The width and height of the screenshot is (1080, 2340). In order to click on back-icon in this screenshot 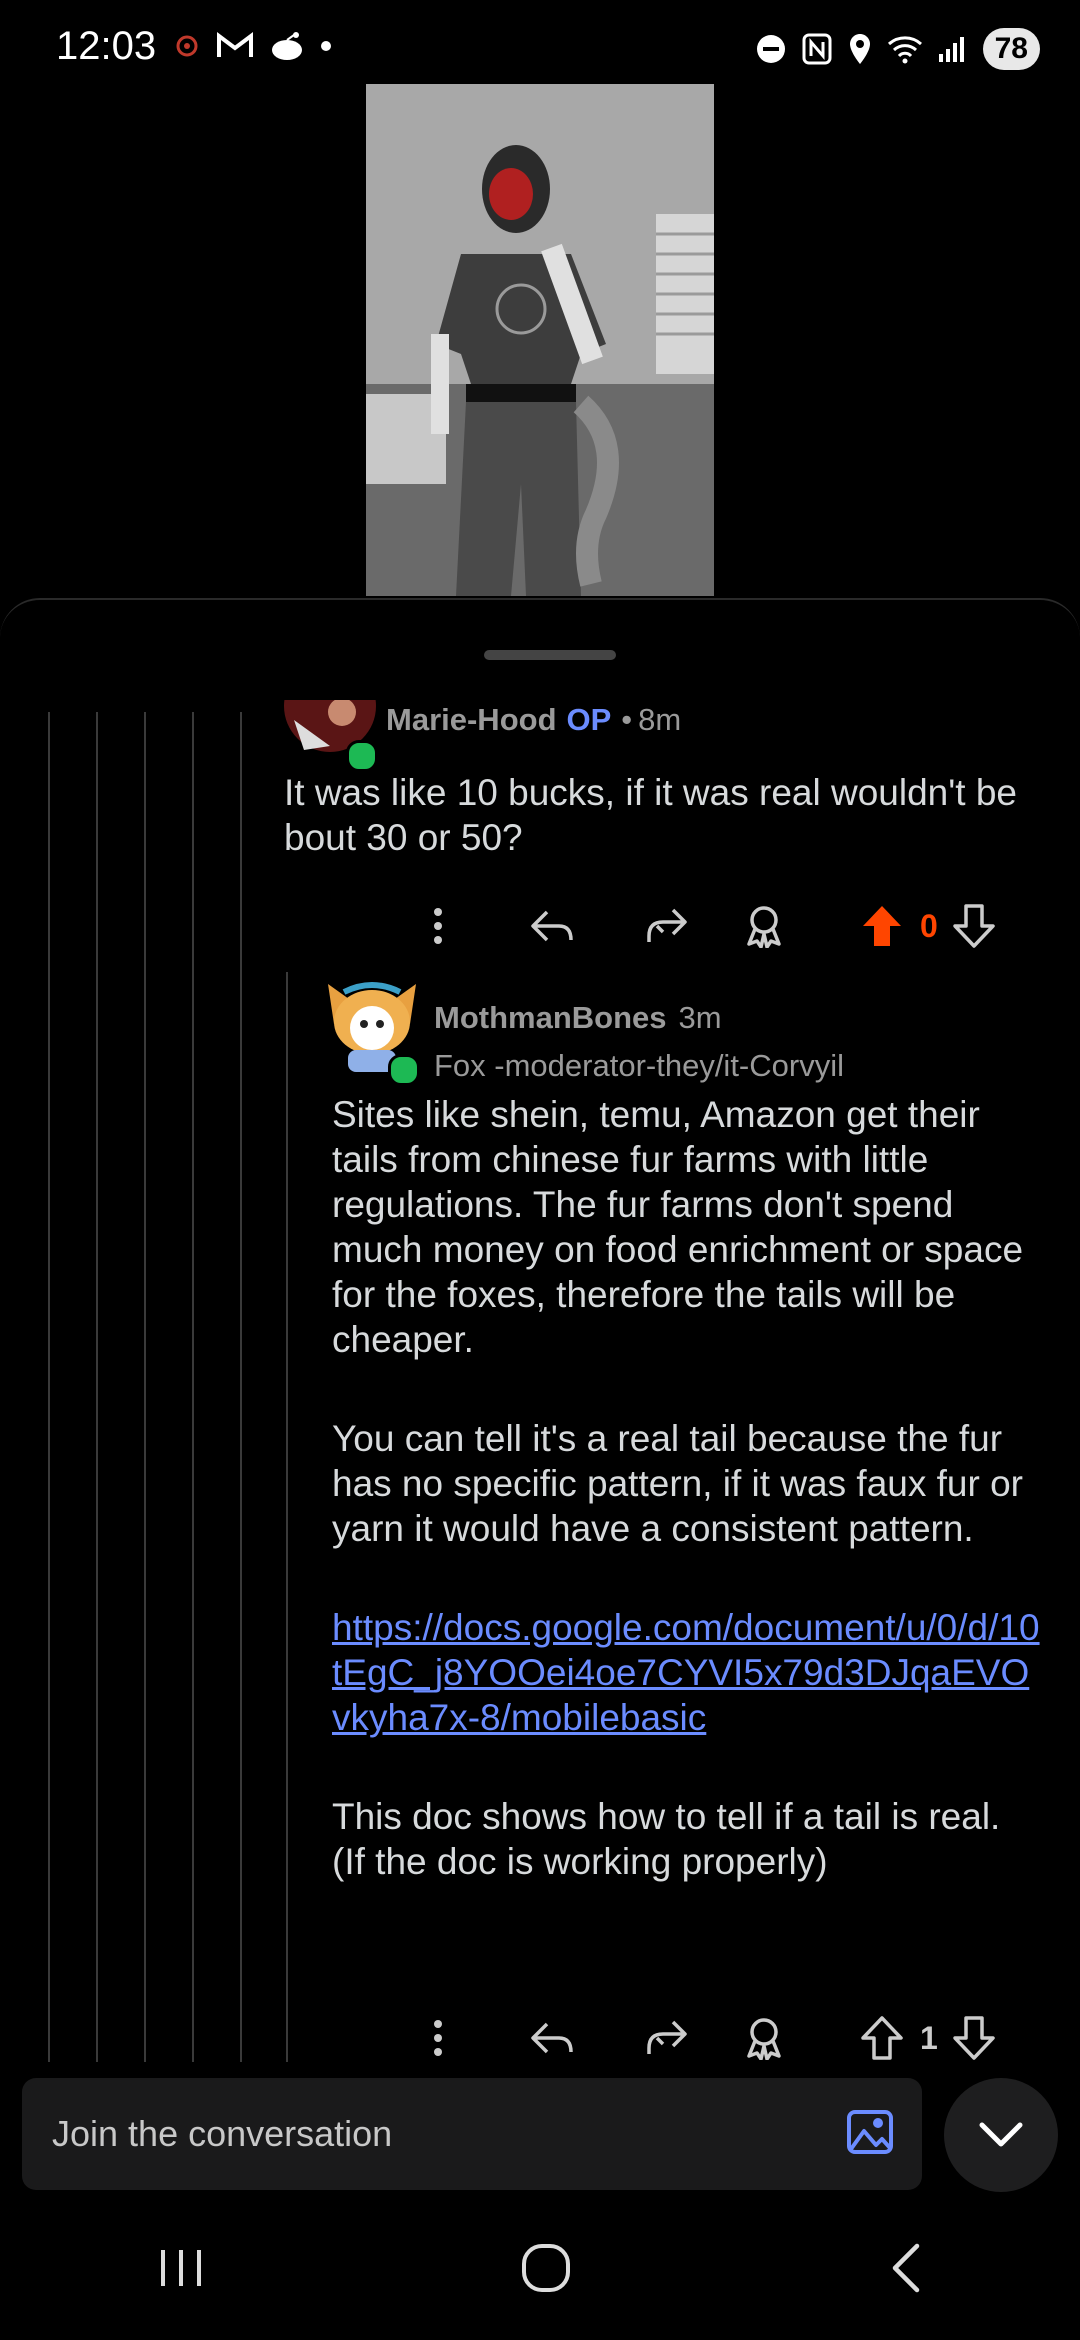, I will do `click(905, 2270)`.